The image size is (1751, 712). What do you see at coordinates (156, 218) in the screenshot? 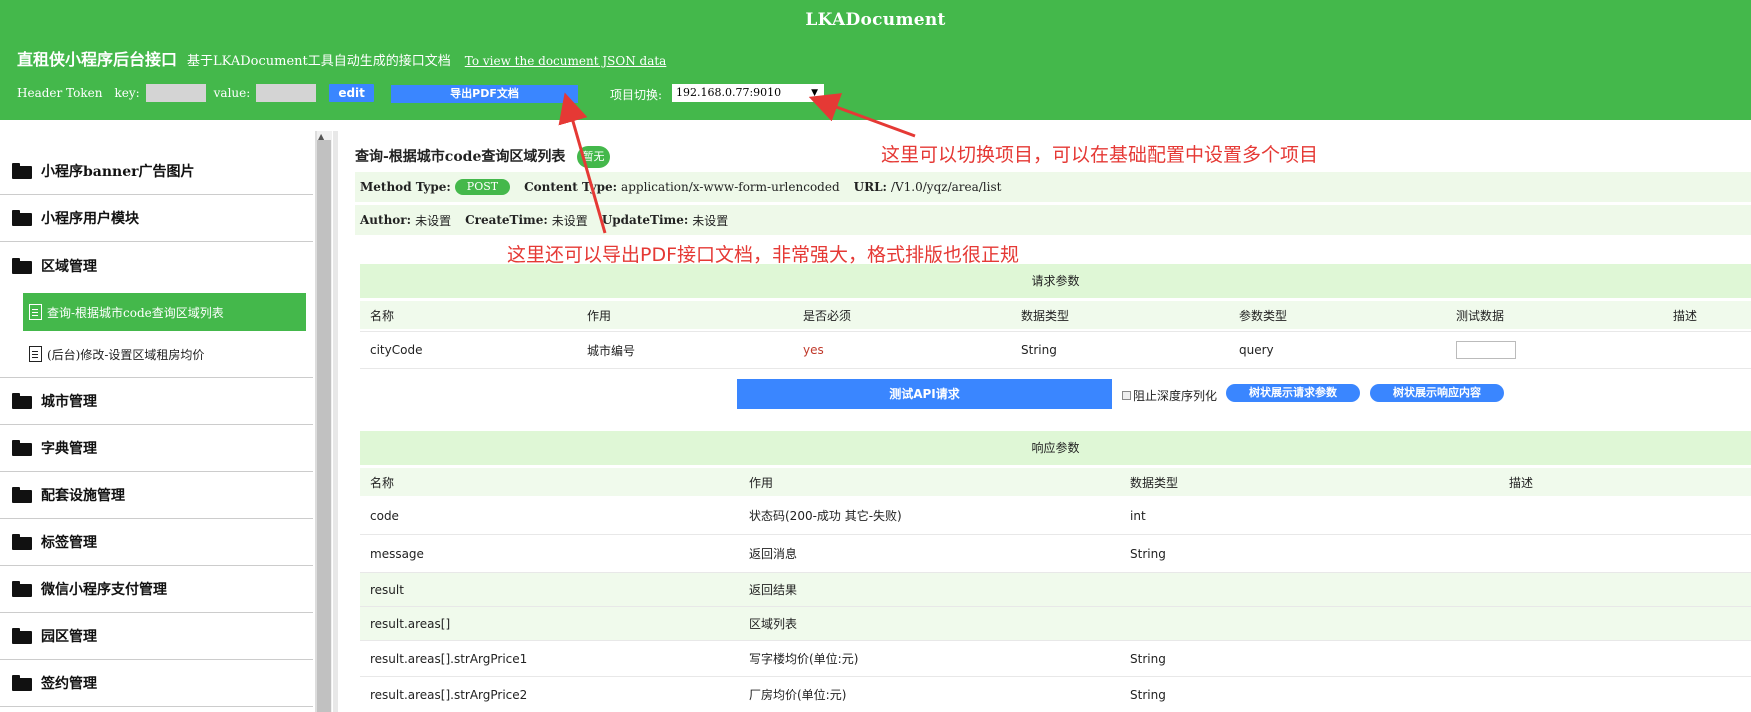
I see `sidebar-item-user: 小程序用户模块` at bounding box center [156, 218].